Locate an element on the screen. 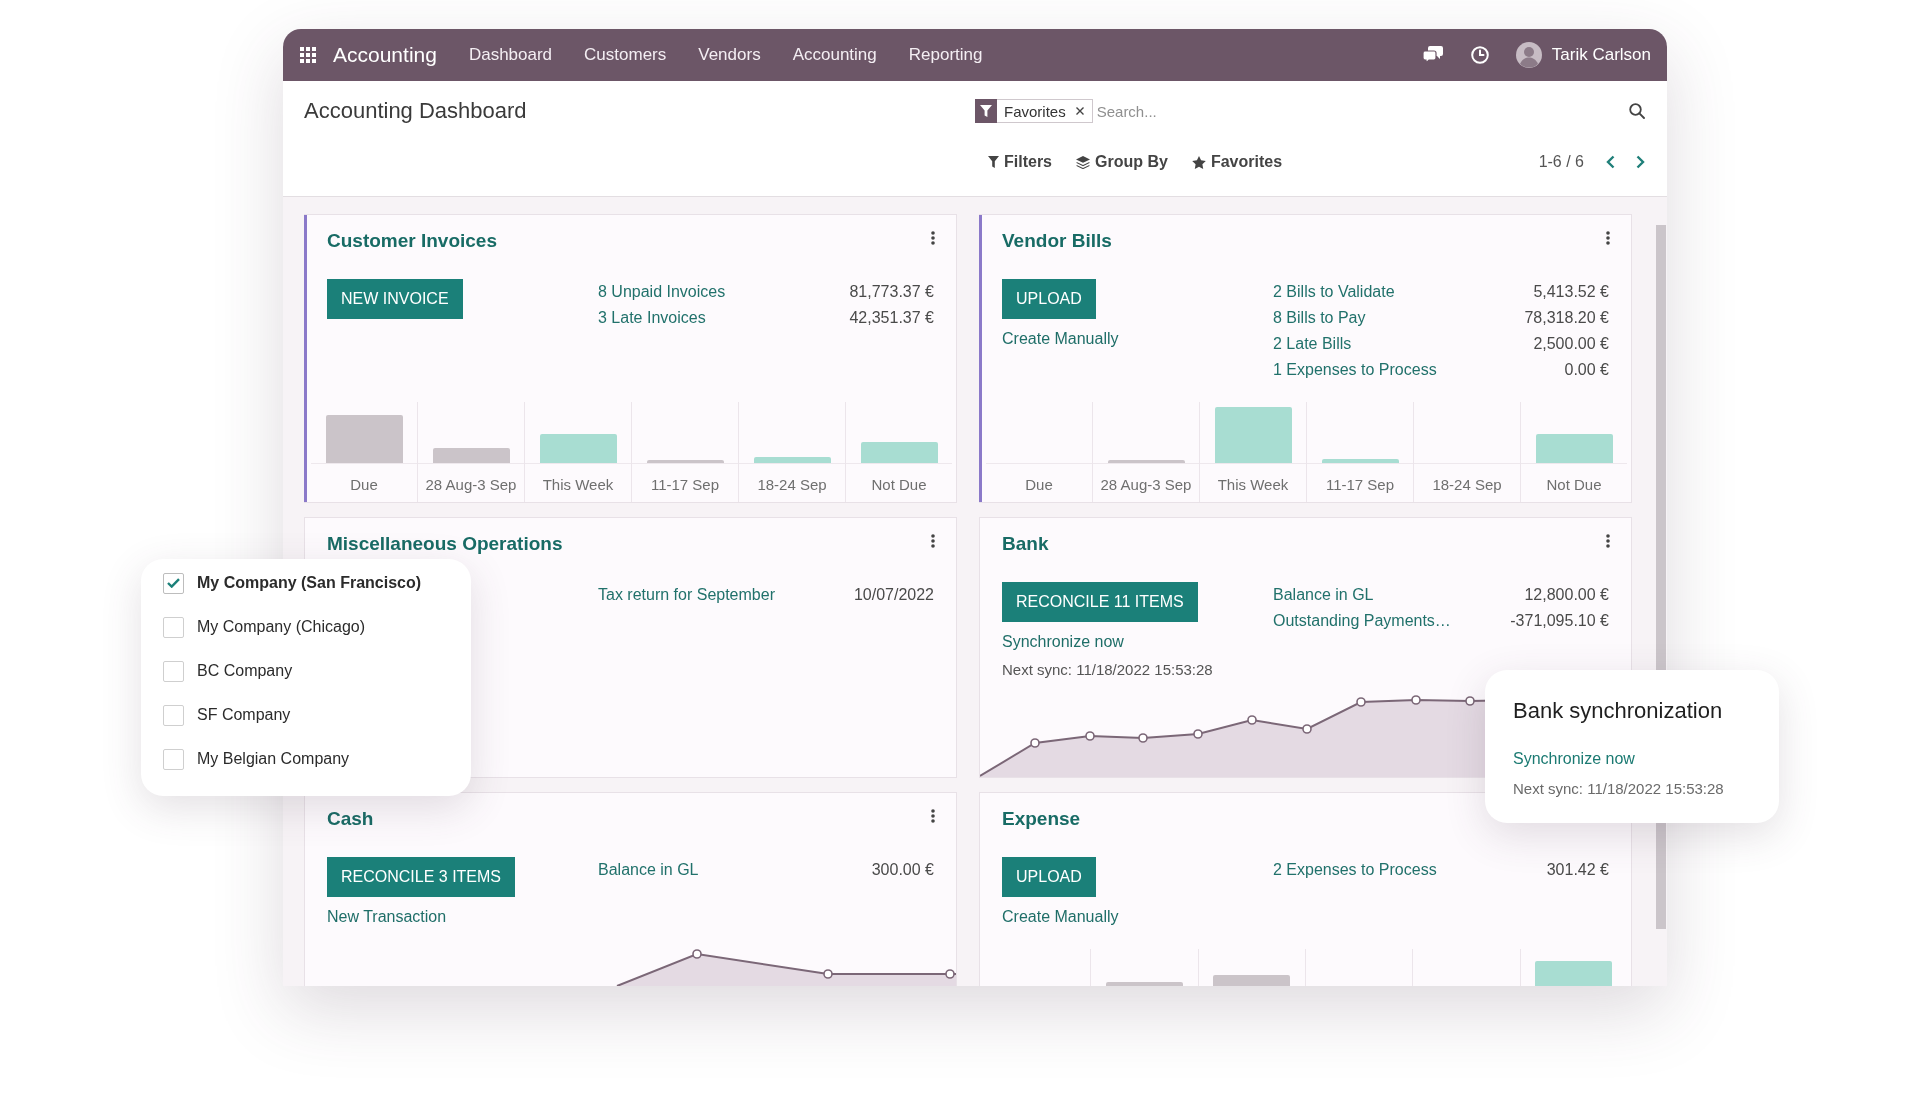 This screenshot has height=1104, width=1920. stat-amount: 10/07/2022 is located at coordinates (893, 595).